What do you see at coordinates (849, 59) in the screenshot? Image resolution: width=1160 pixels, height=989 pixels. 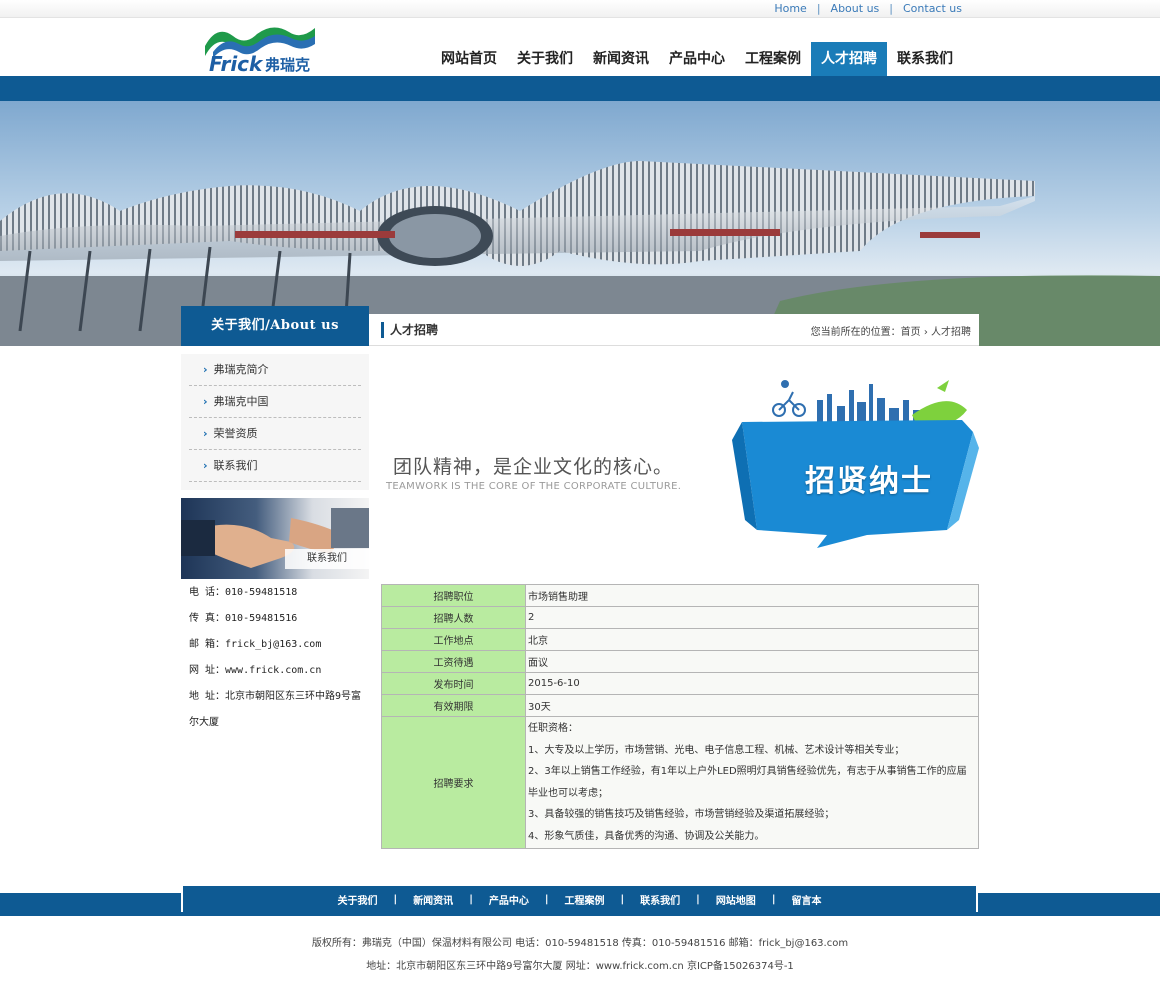 I see `nav-item-careers: 人才招聘` at bounding box center [849, 59].